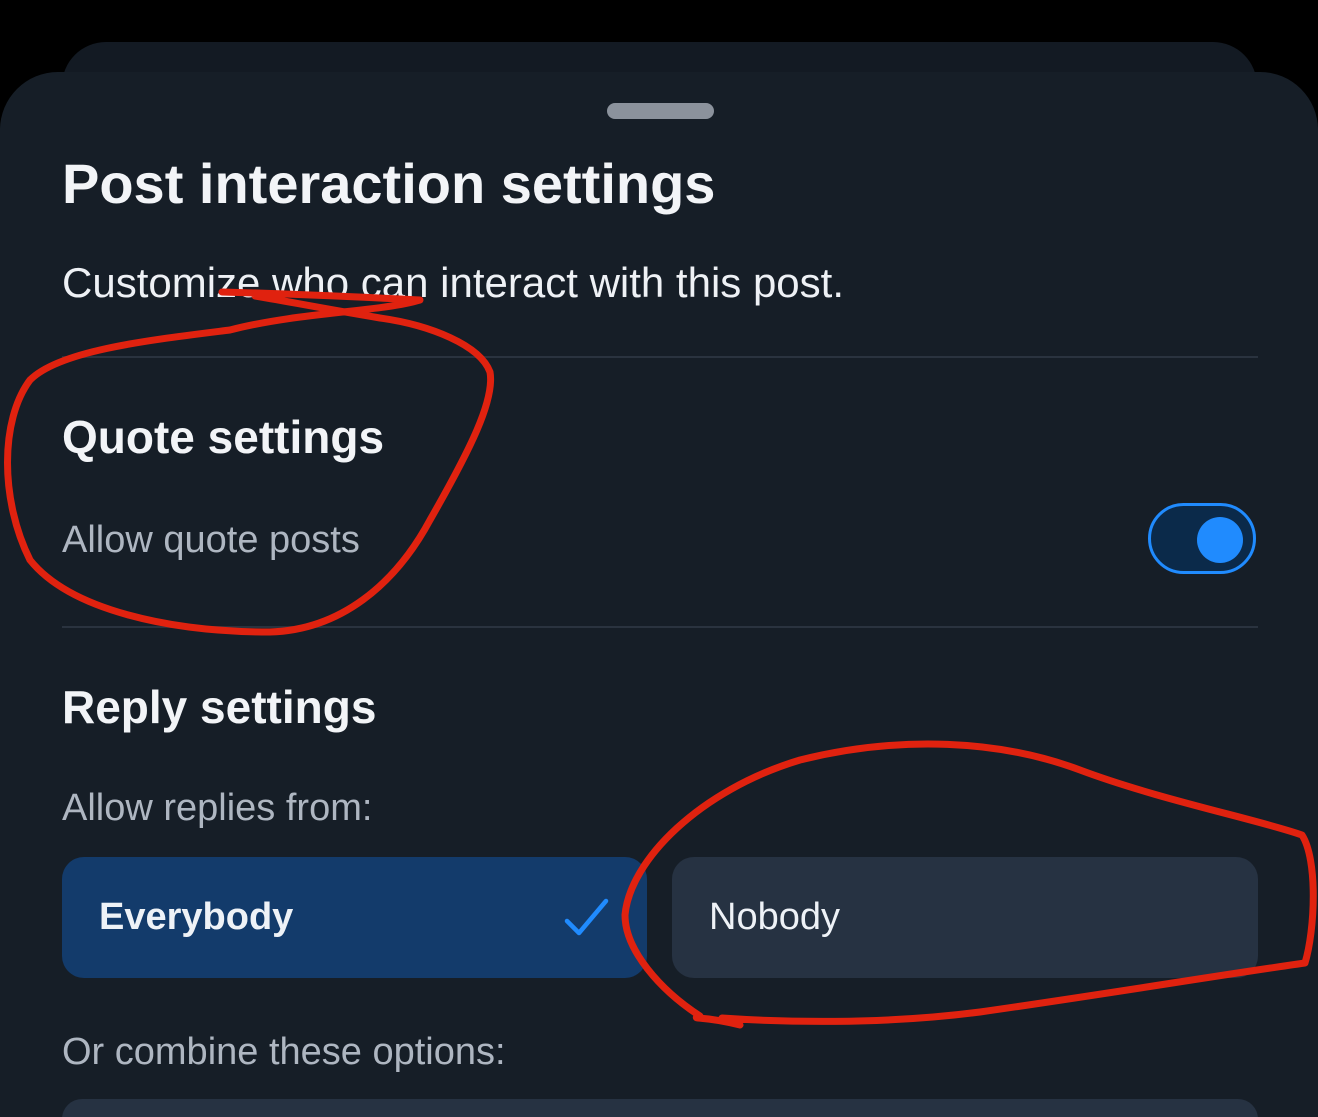 This screenshot has width=1318, height=1117. Describe the element at coordinates (284, 1052) in the screenshot. I see `combine-options-label: Or combine these options:` at that location.